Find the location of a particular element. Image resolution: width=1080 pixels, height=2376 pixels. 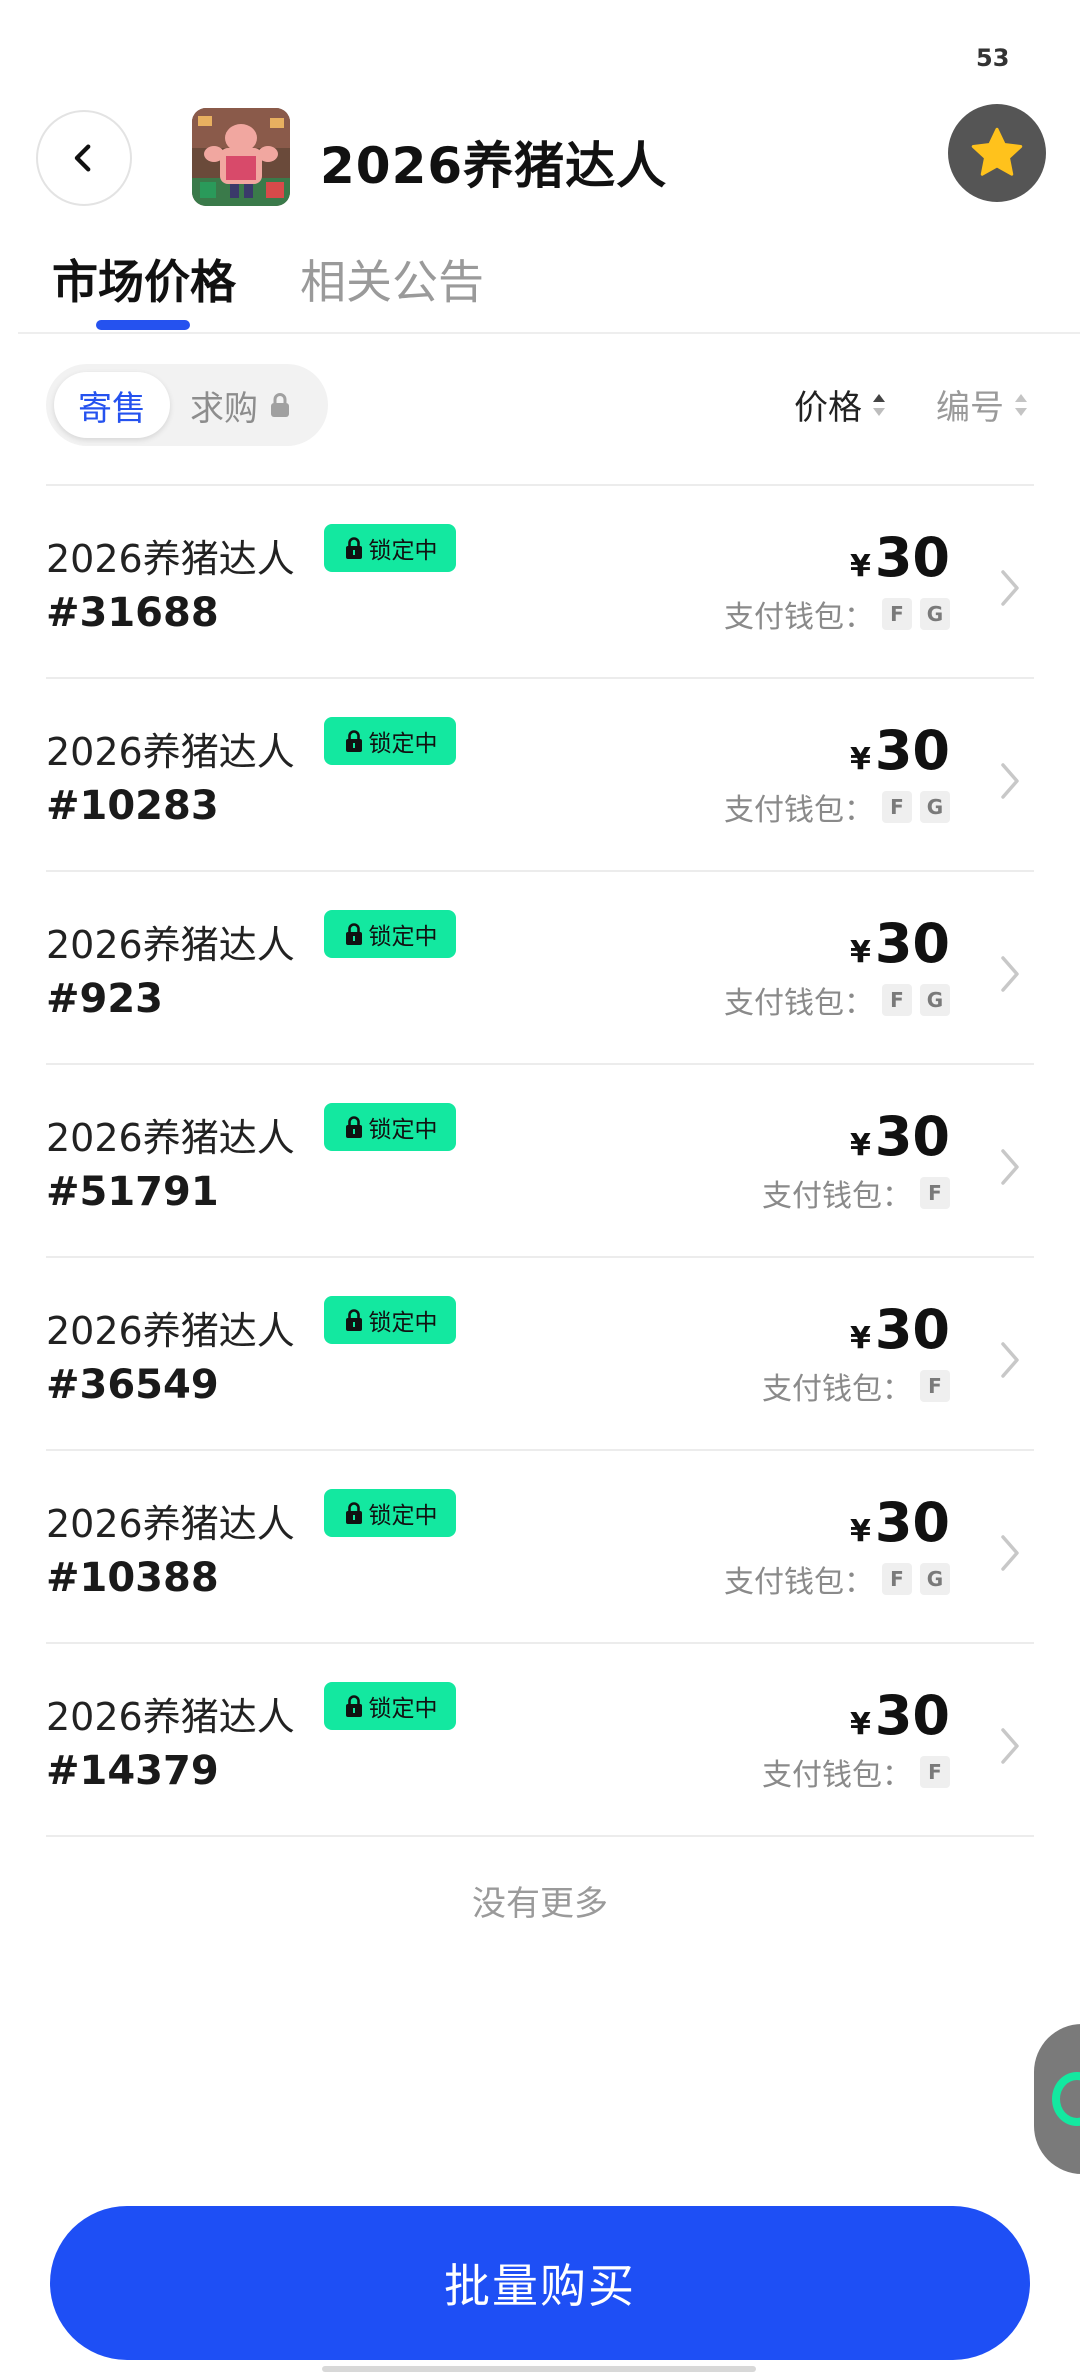

segment-sell: 寄售 is located at coordinates (112, 405).